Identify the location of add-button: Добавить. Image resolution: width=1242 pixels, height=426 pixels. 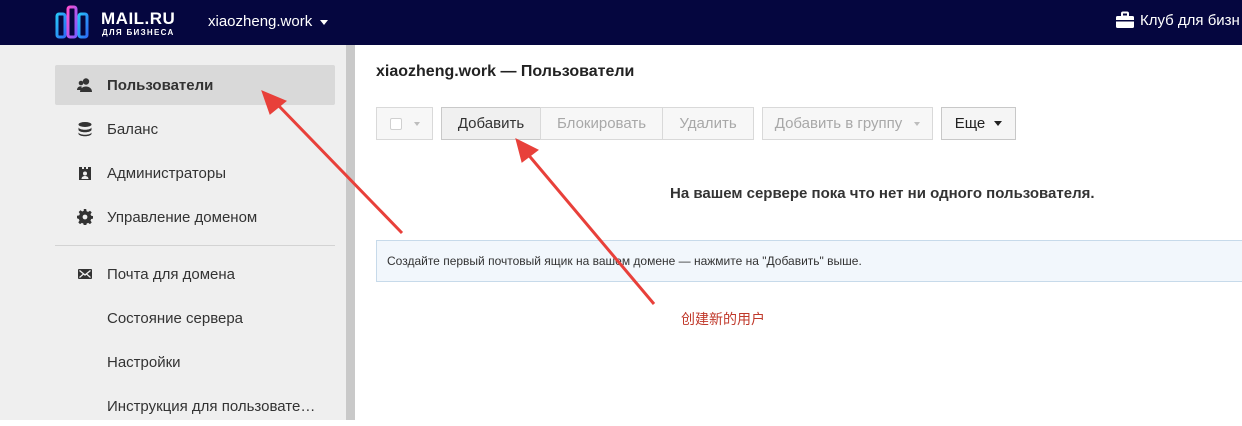
(491, 123).